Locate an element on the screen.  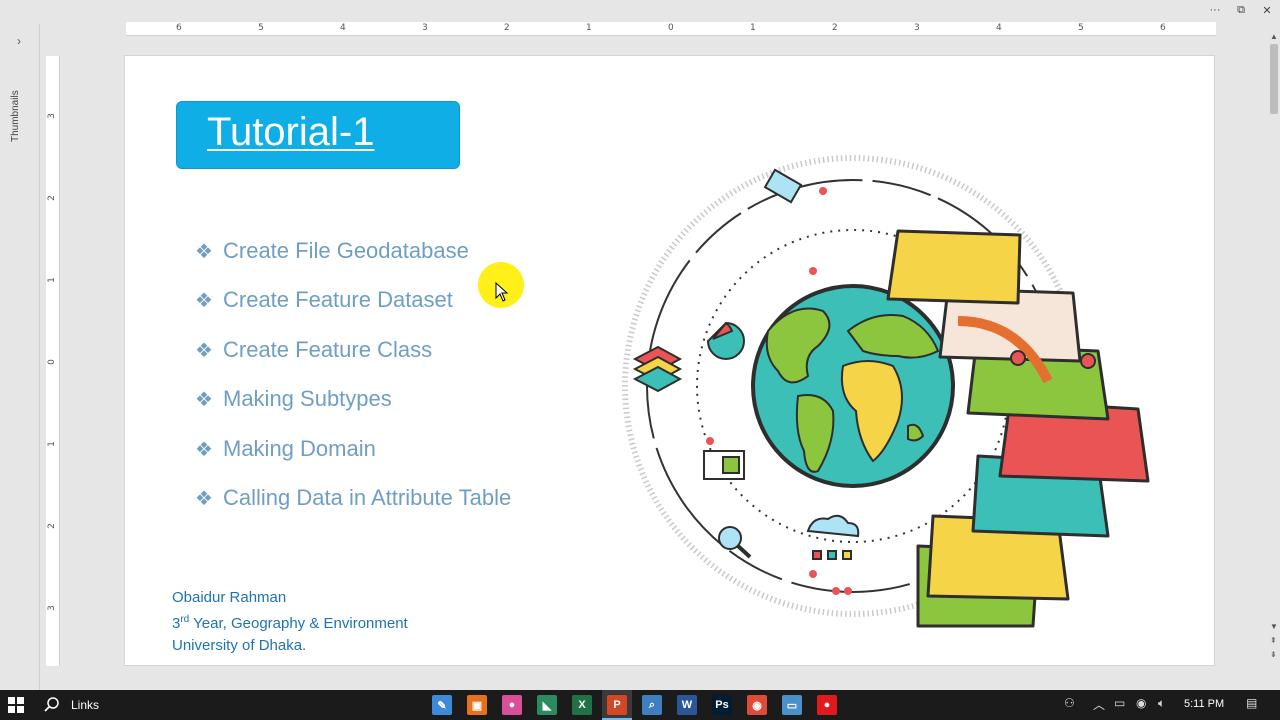
author-university: University of Dhaka. is located at coordinates (239, 645).